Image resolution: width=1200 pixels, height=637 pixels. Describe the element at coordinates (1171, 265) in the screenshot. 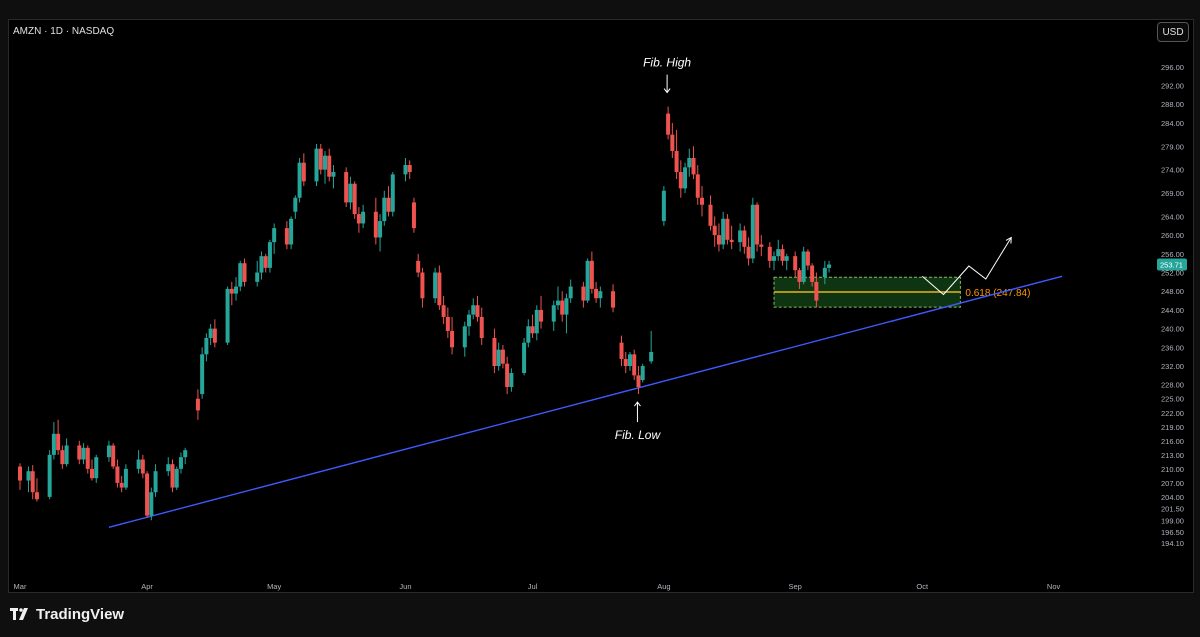

I see `last-price-label: 253.71` at that location.